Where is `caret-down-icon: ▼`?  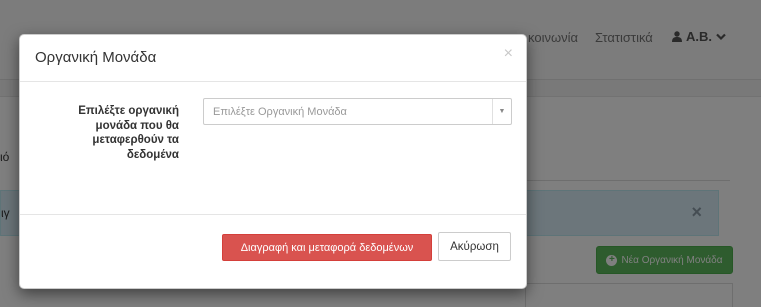 caret-down-icon: ▼ is located at coordinates (501, 111).